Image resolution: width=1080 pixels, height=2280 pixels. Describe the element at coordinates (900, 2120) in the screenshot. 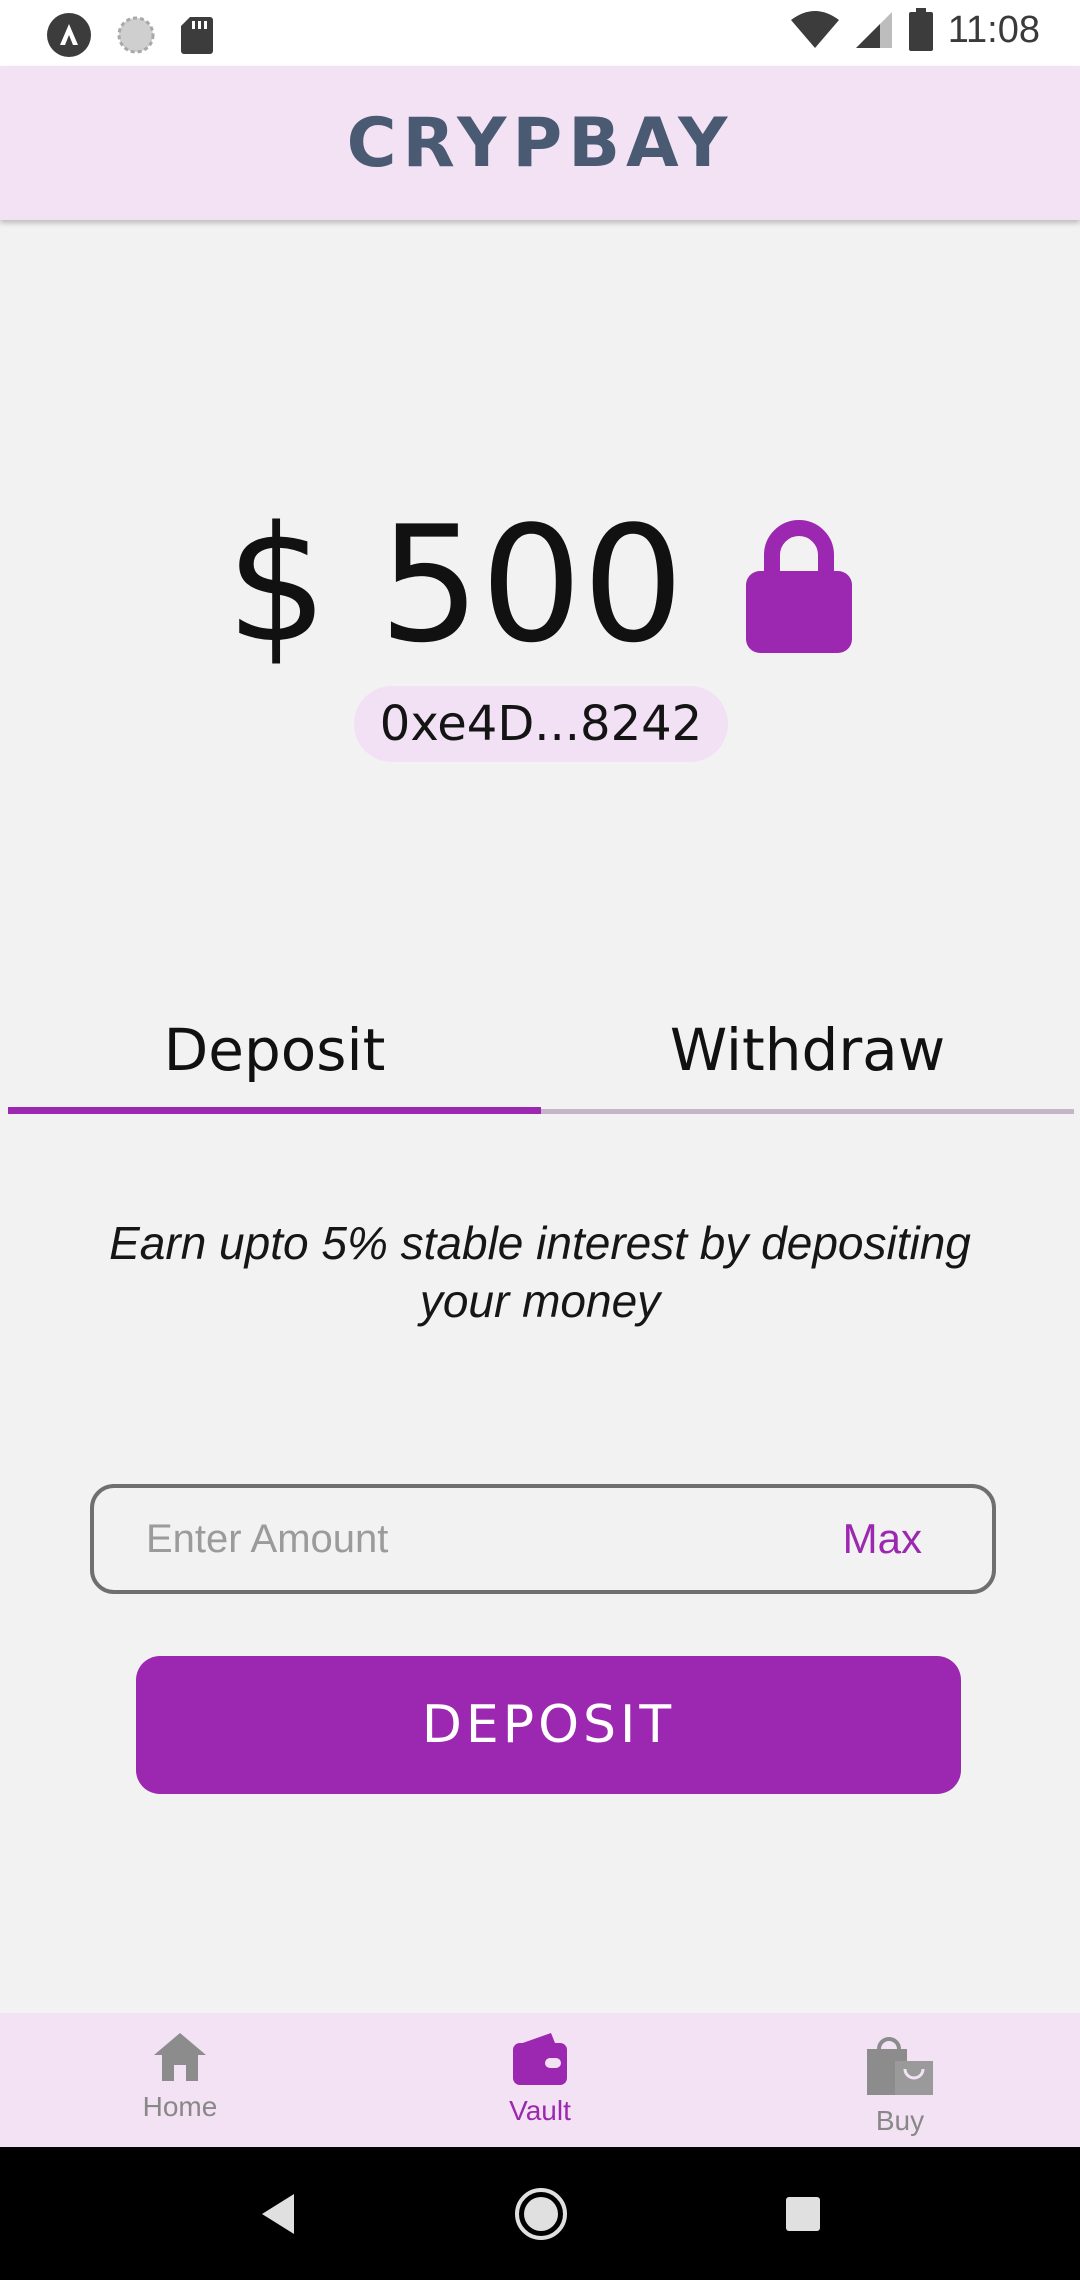

I see `nav-label-buy: Buy` at that location.